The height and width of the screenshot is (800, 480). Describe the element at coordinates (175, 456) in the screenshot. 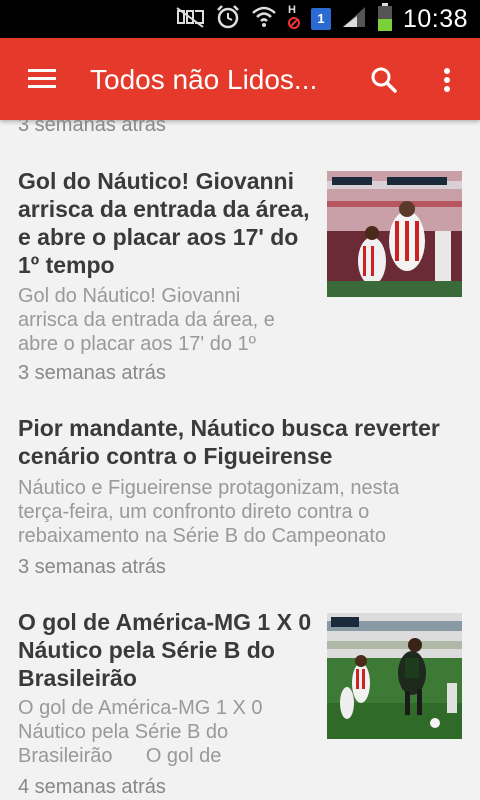

I see `article-title-line: cenário contra o Figueirense` at that location.